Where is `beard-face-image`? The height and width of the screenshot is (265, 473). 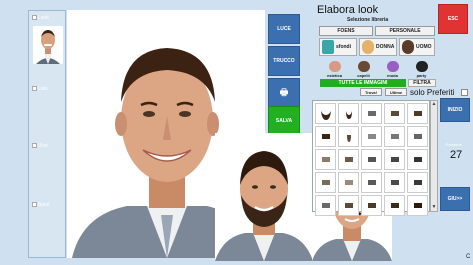
beard-face-image is located at coordinates (264, 197).